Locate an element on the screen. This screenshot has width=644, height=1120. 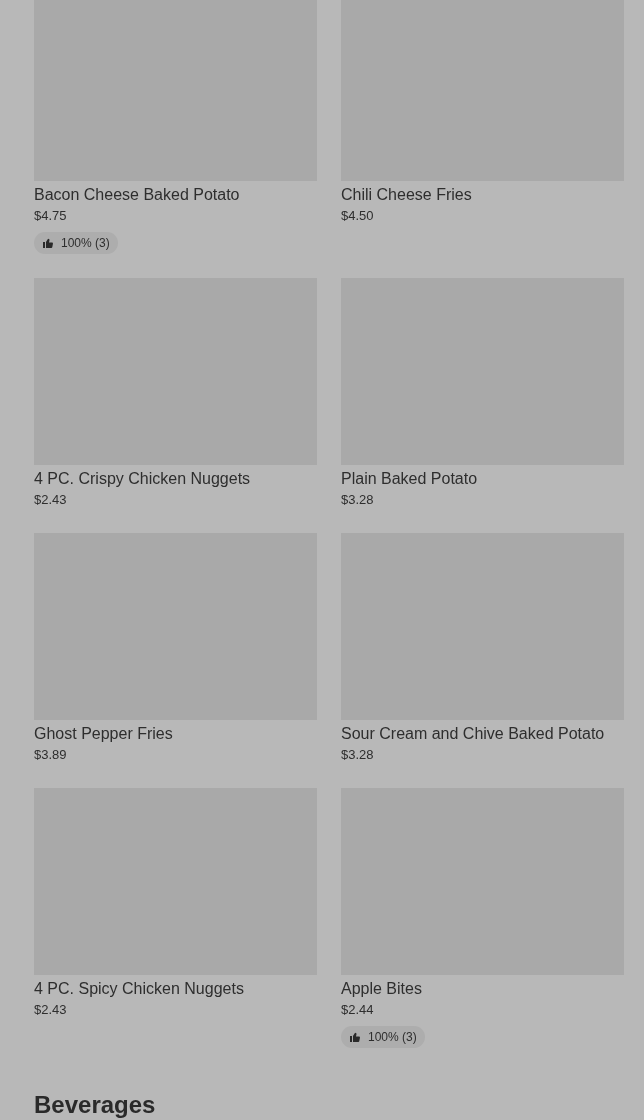
item-name: Apple Bites is located at coordinates (482, 989).